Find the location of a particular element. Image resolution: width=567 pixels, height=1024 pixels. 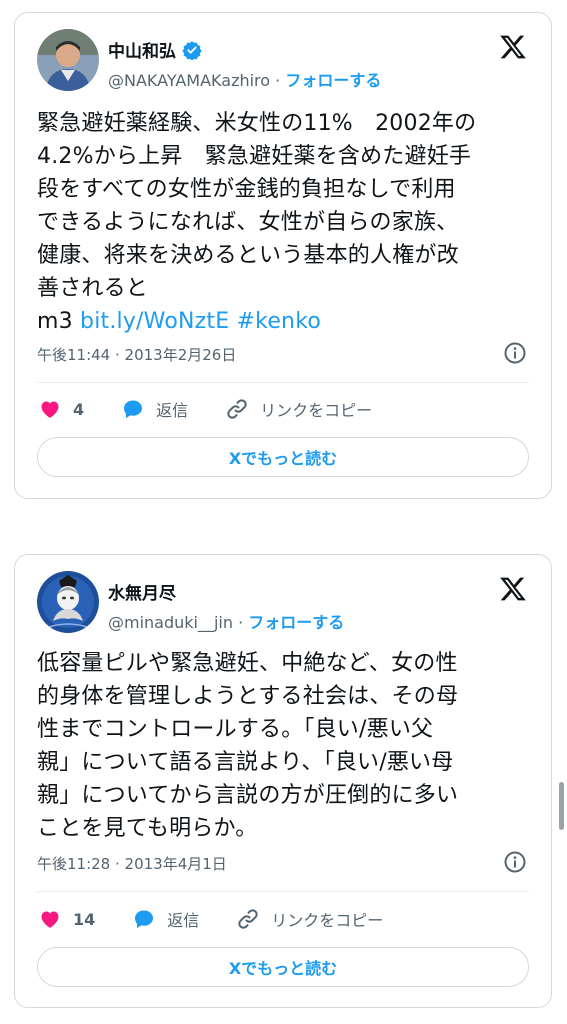

handle-row: @NAKAYAMAKazhiro · フォローする is located at coordinates (244, 79).